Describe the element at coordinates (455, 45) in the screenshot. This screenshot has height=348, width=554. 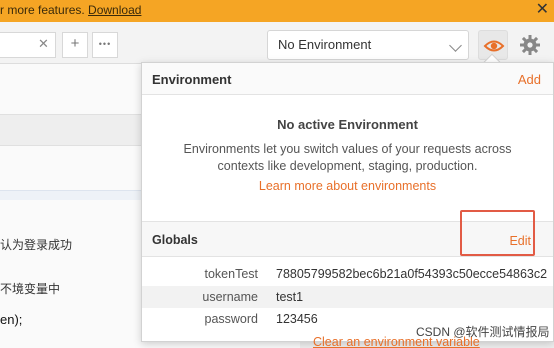
I see `chevron-down-icon` at that location.